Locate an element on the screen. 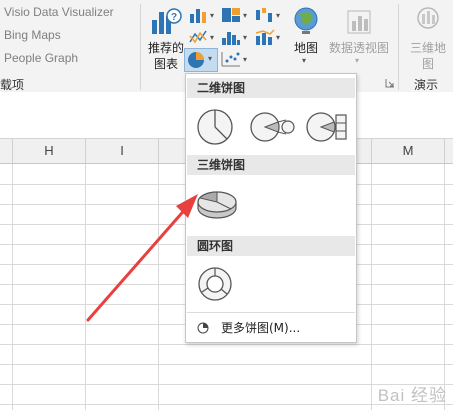  statistic-chart-icon is located at coordinates (231, 37).